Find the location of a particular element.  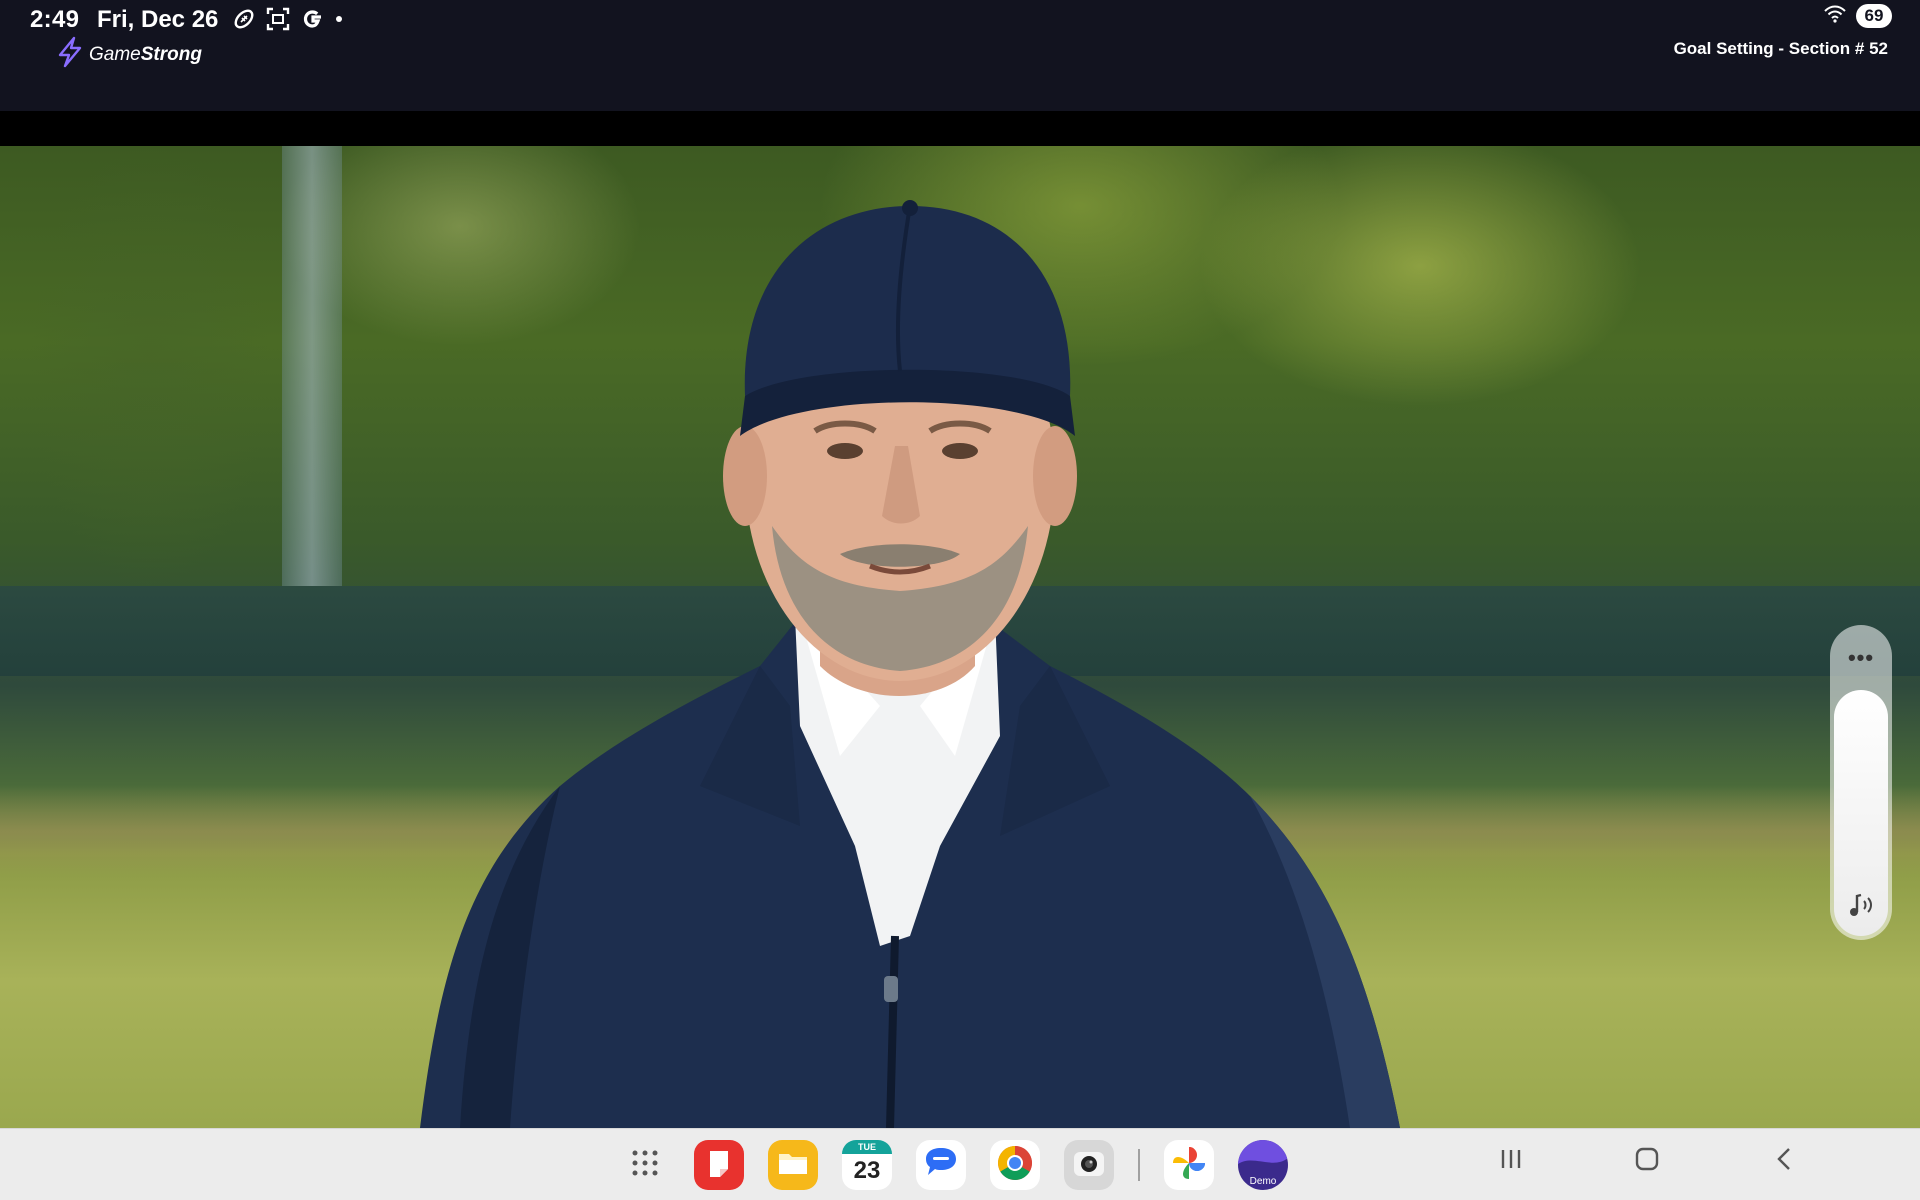

status-right: 69 is located at coordinates (1858, 16).